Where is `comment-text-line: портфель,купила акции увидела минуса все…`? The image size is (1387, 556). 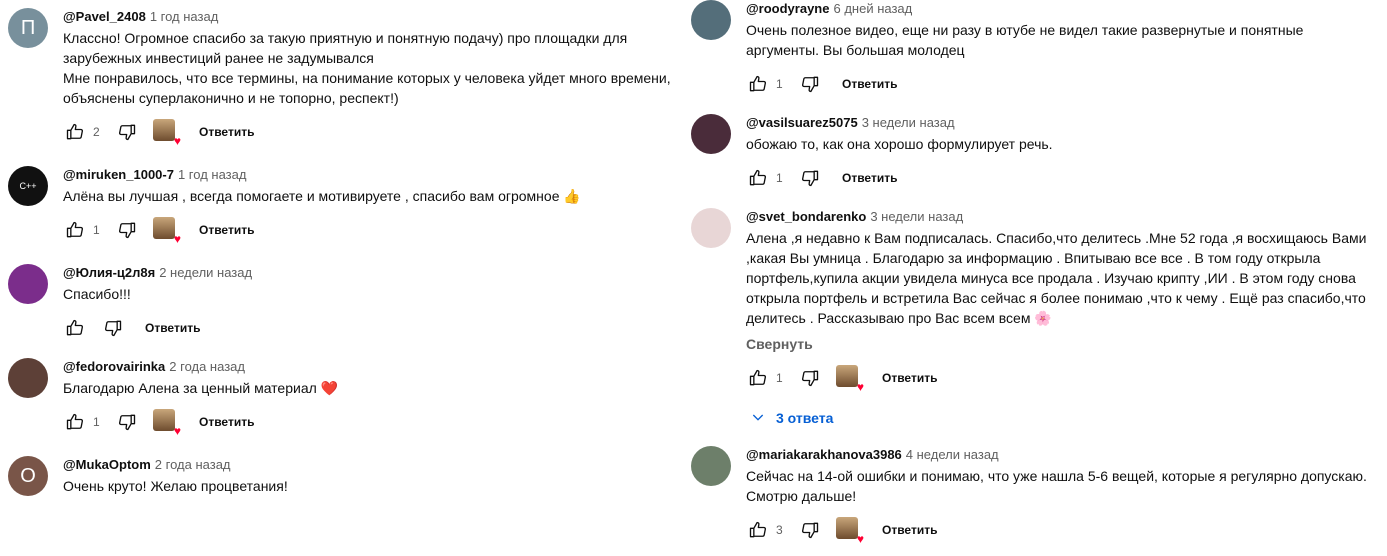 comment-text-line: портфель,купила акции увидела минуса все… is located at coordinates (1066, 278).